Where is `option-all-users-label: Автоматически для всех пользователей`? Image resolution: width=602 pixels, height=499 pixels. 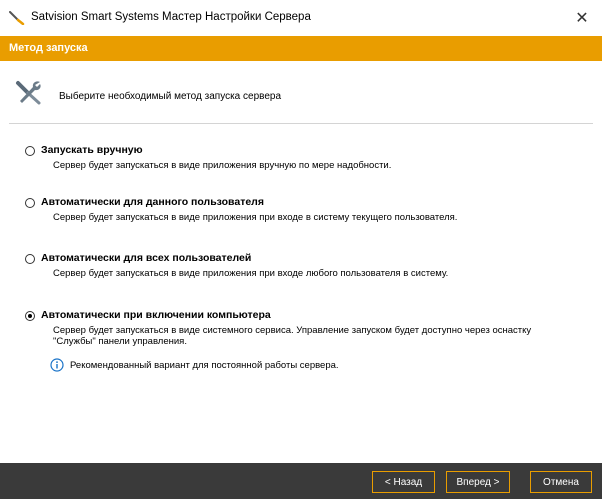
option-all-users-label: Автоматически для всех пользователей is located at coordinates (146, 258).